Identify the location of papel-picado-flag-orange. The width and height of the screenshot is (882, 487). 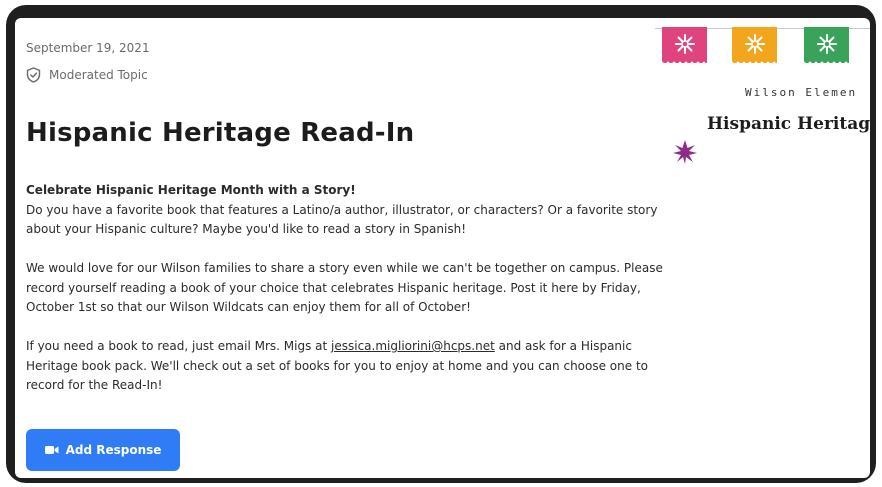
(754, 46).